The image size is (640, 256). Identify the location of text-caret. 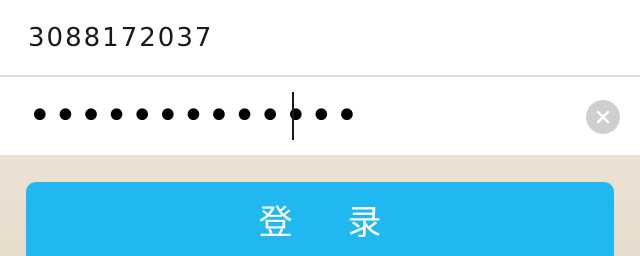
(293, 116).